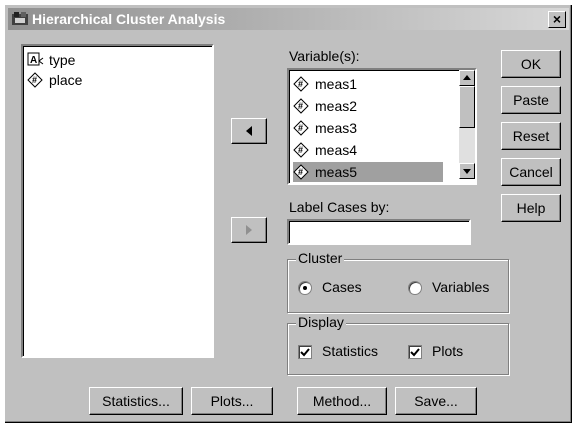 This screenshot has width=575, height=426. Describe the element at coordinates (66, 80) in the screenshot. I see `list-item-label: place` at that location.